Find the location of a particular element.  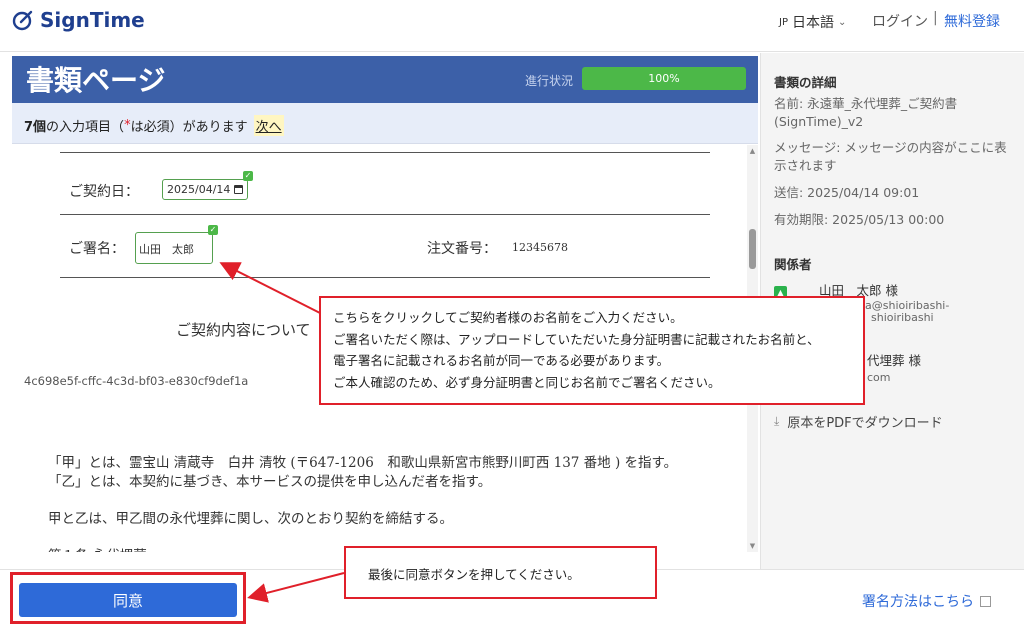

signature-field: 山田 太郎 is located at coordinates (174, 248).